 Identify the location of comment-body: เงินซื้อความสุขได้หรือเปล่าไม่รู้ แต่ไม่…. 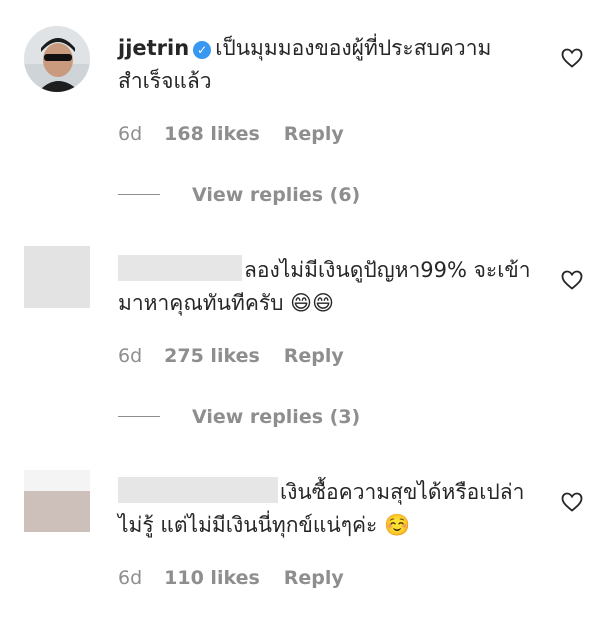
(328, 509).